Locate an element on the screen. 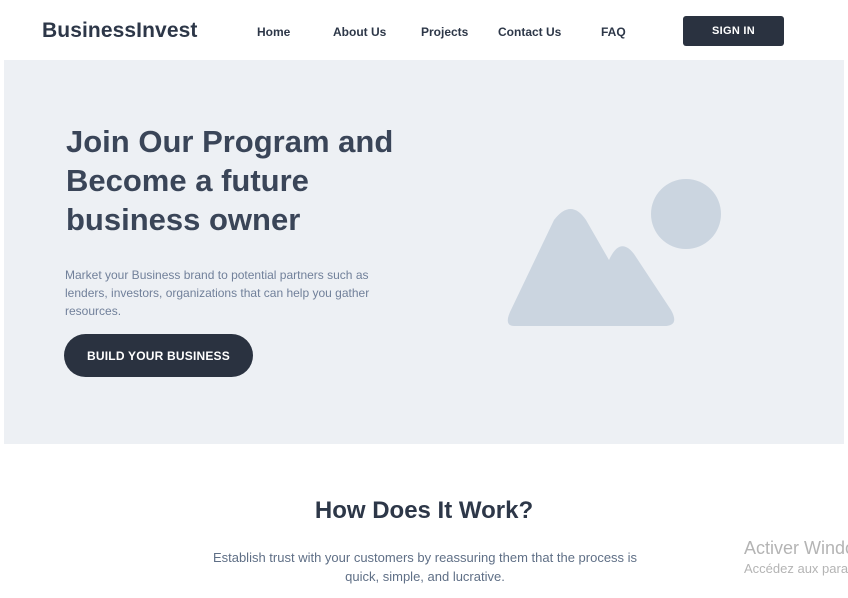  watermark-line-2: Accédez aux paramètres is located at coordinates (796, 568).